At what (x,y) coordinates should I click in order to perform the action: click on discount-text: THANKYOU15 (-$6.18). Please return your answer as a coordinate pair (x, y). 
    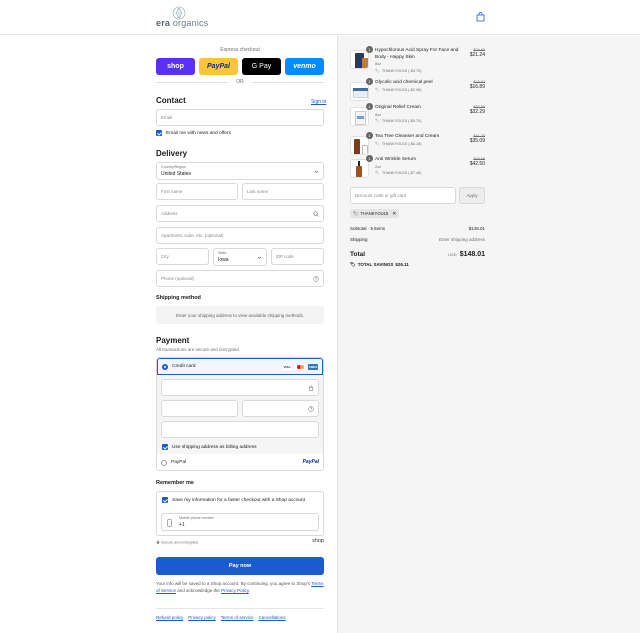
    Looking at the image, I should click on (401, 143).